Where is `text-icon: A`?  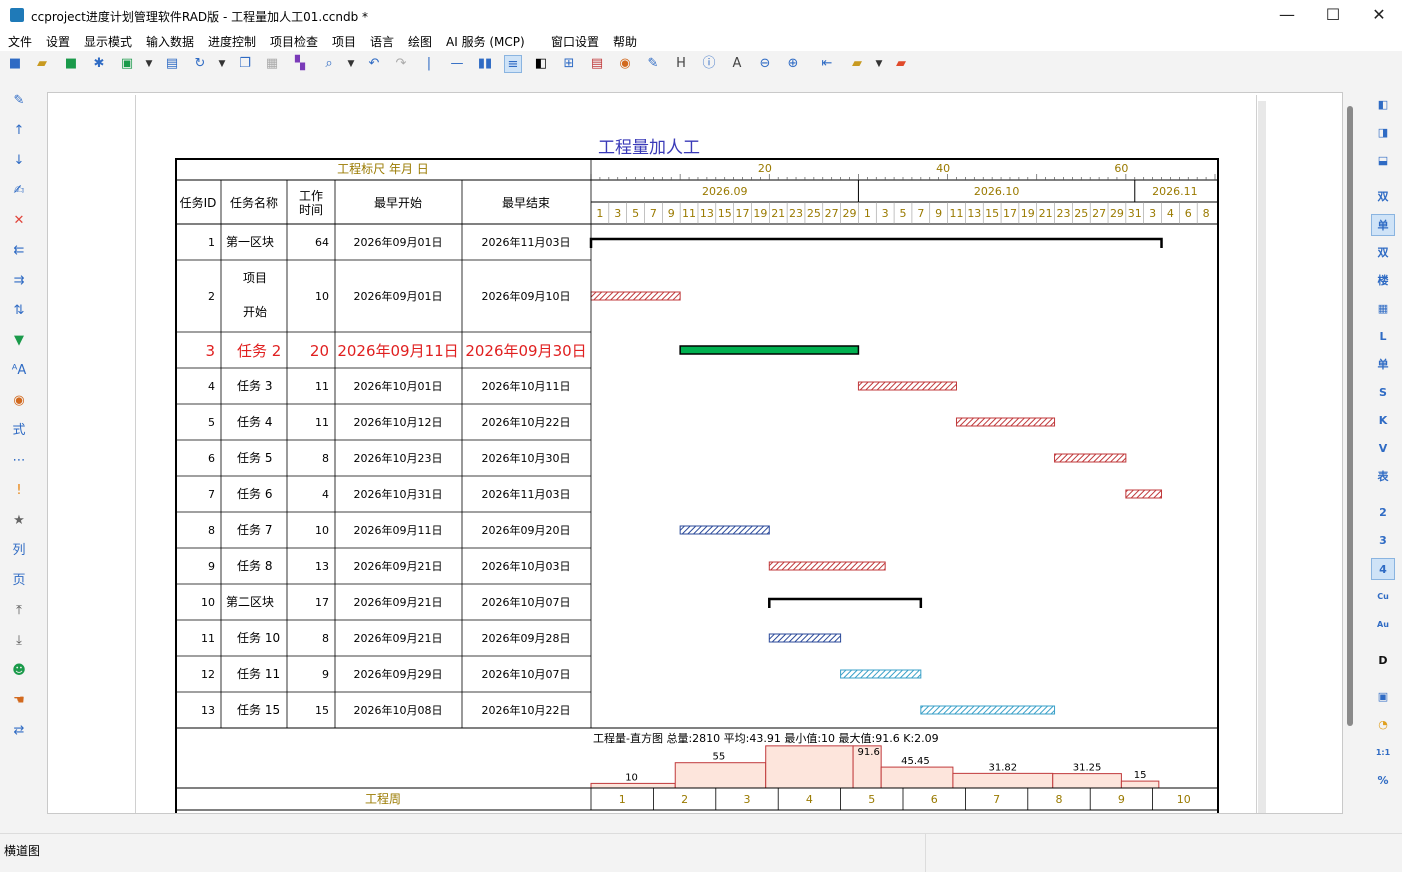 text-icon: A is located at coordinates (737, 64).